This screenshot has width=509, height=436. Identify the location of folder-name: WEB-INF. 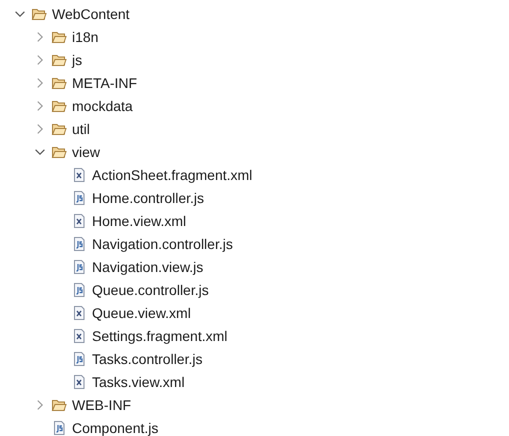
(101, 405).